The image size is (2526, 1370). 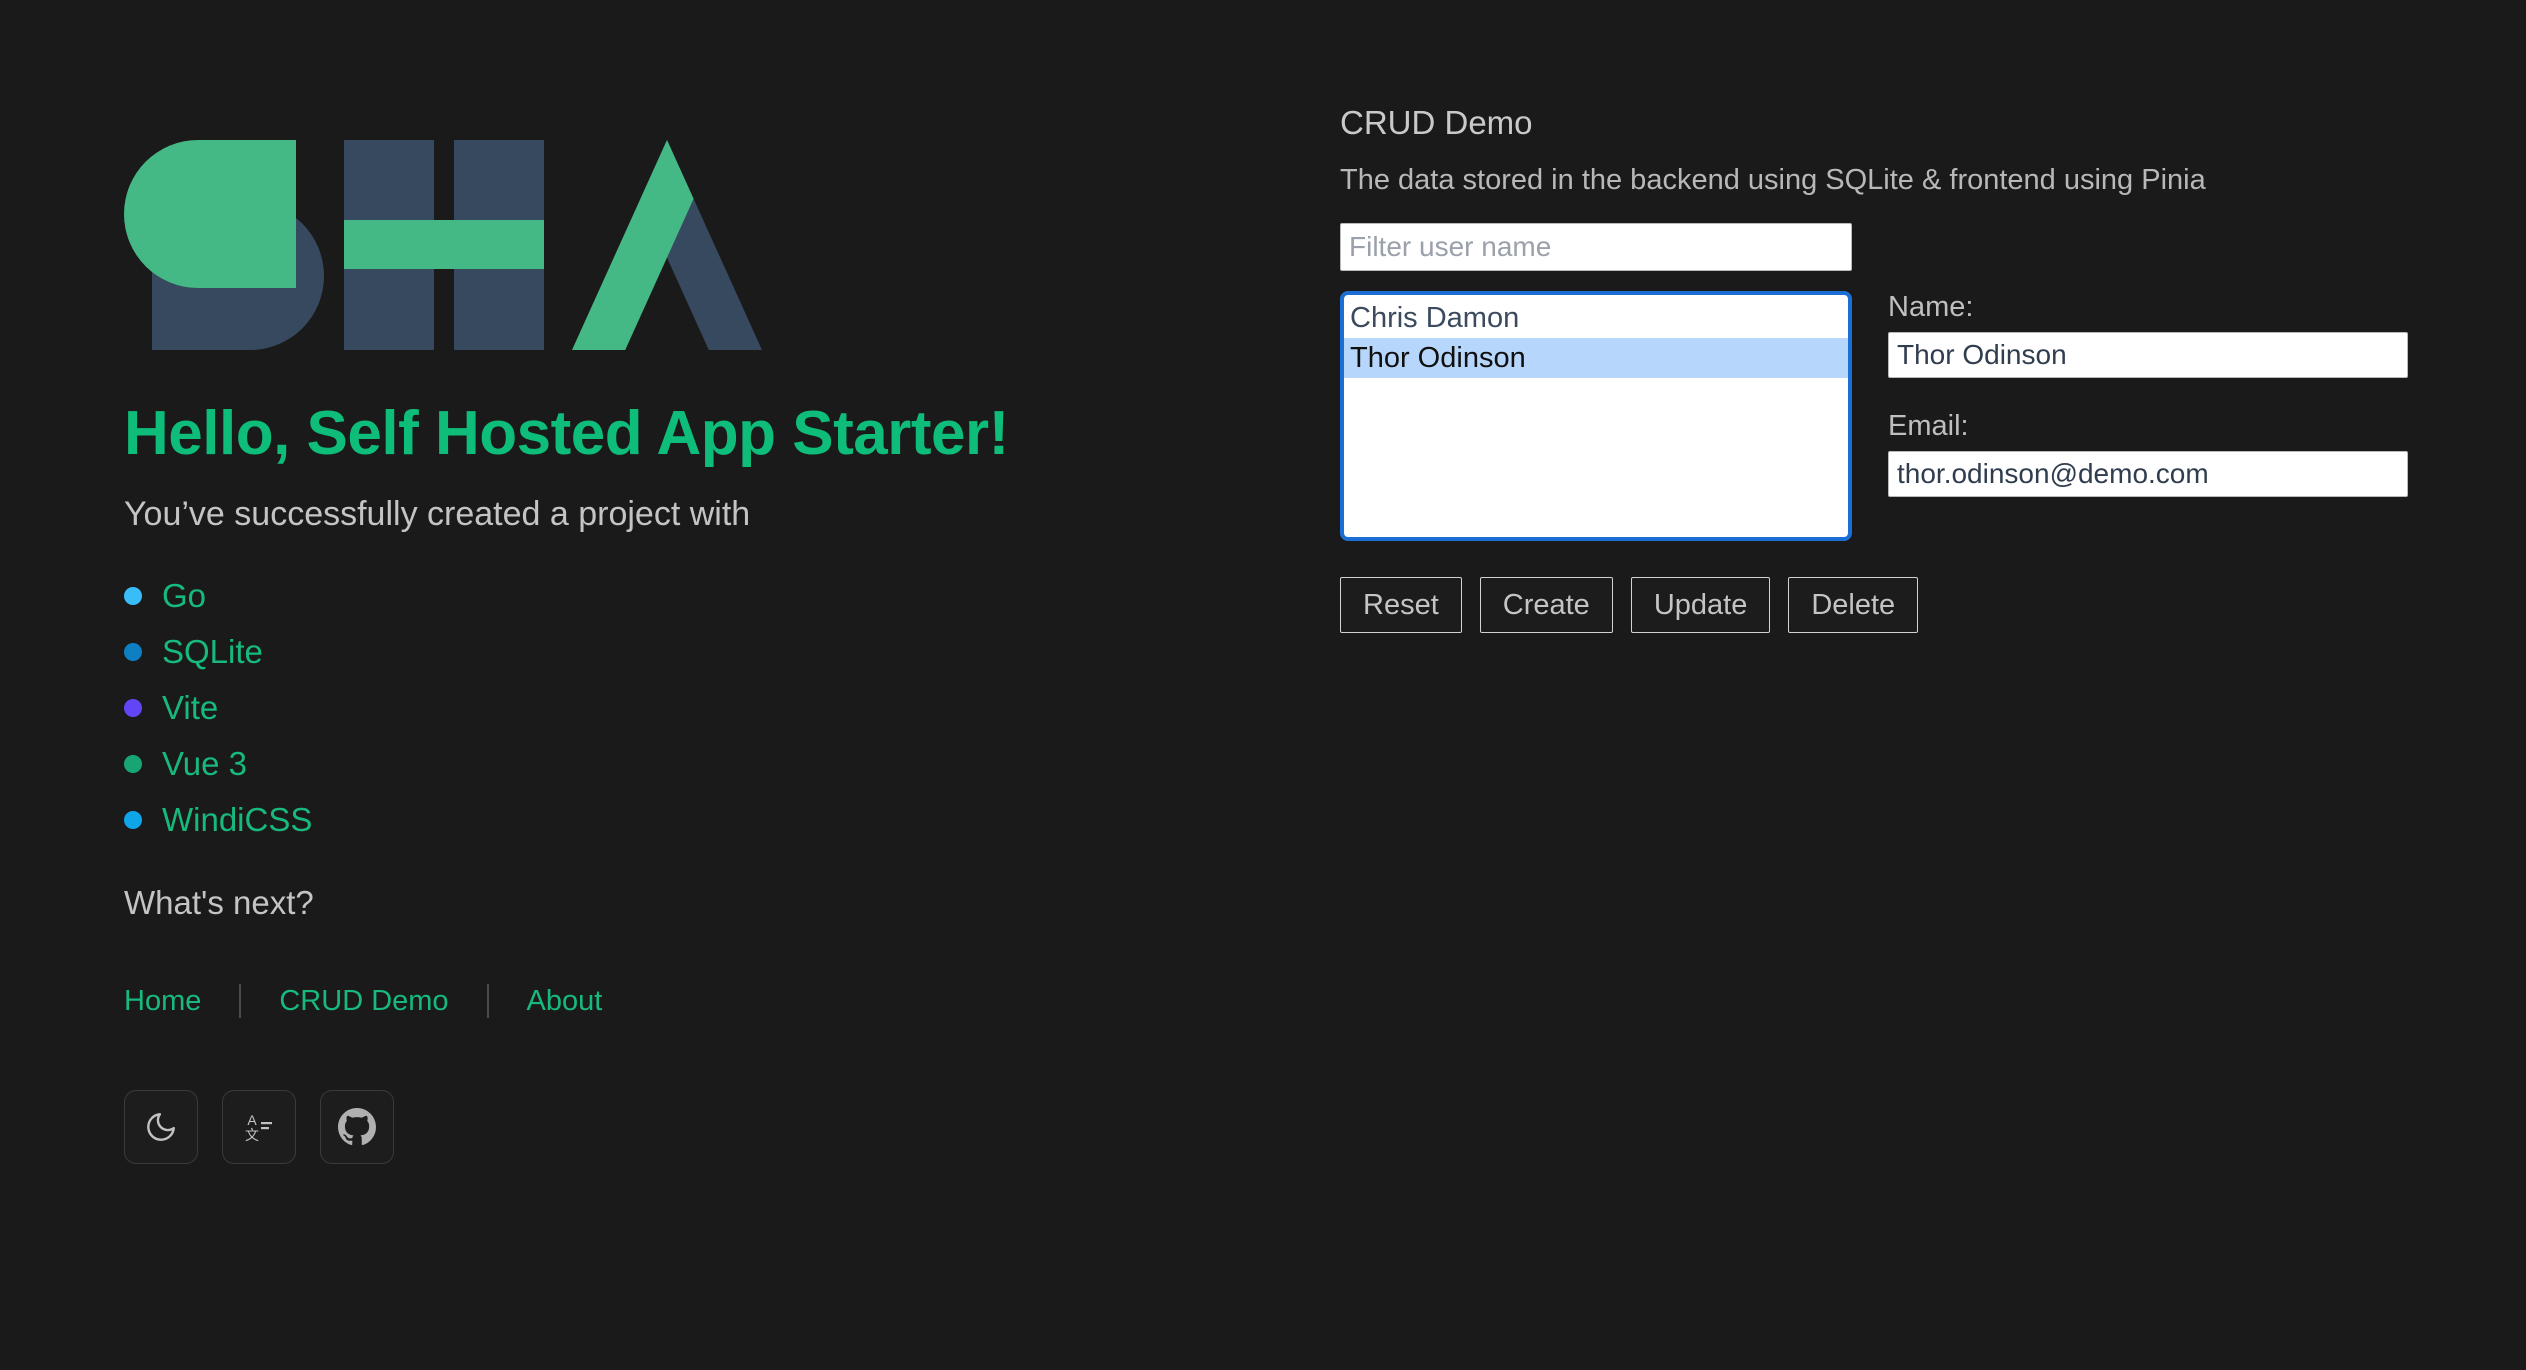 I want to click on tech-stack-item-vite: Vite, so click(x=674, y=708).